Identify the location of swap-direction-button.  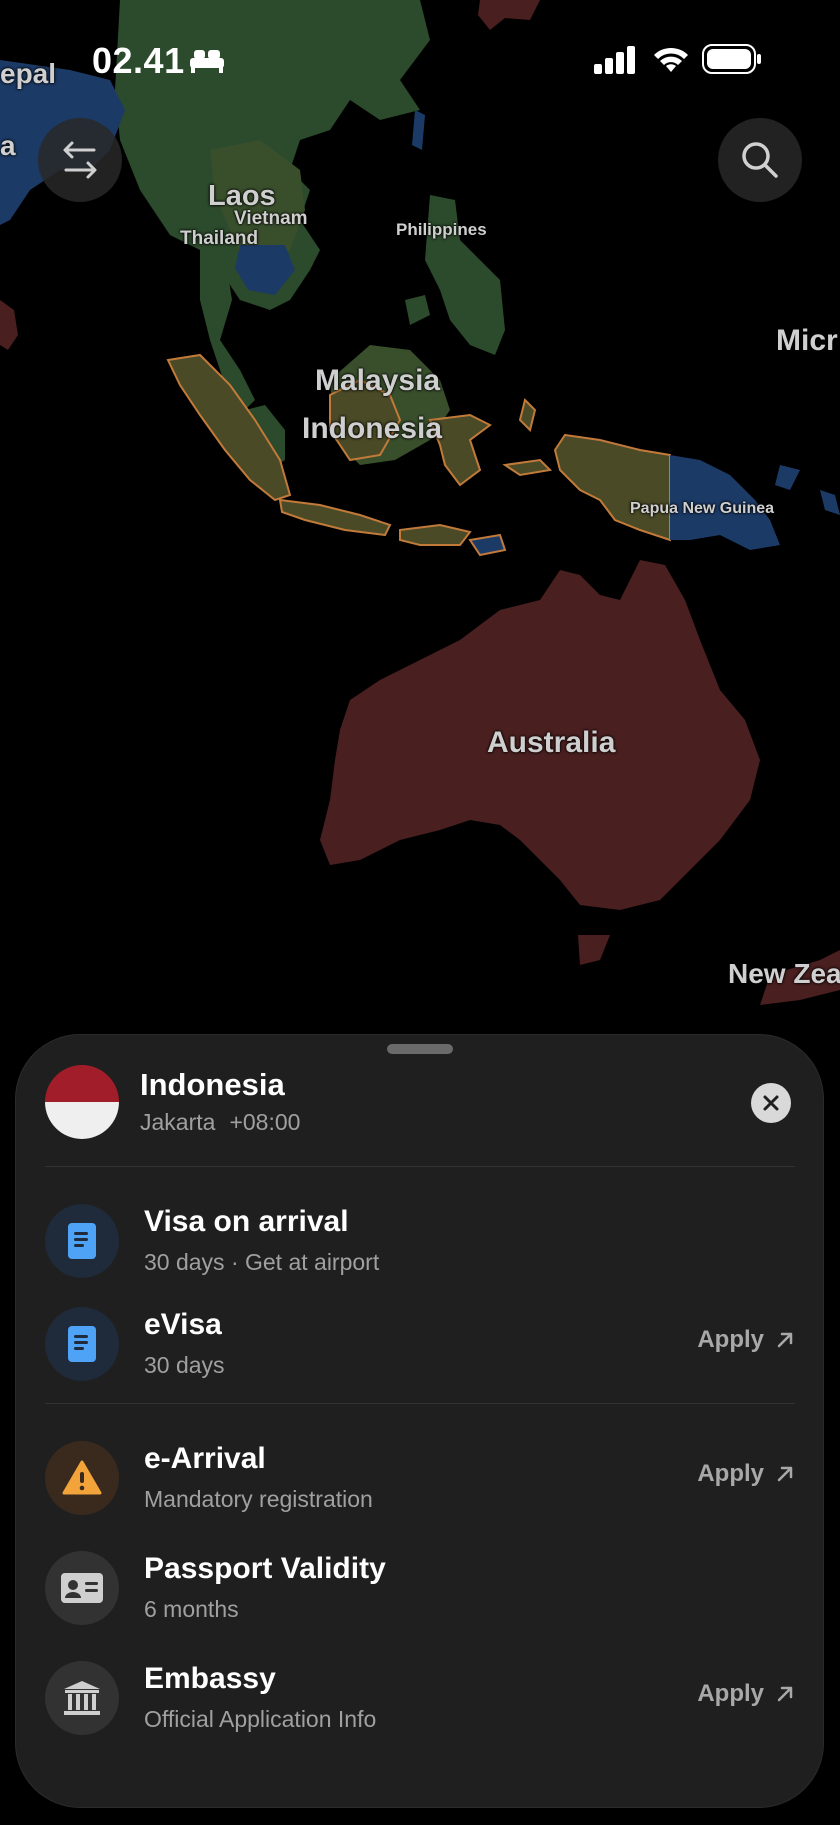
(80, 160).